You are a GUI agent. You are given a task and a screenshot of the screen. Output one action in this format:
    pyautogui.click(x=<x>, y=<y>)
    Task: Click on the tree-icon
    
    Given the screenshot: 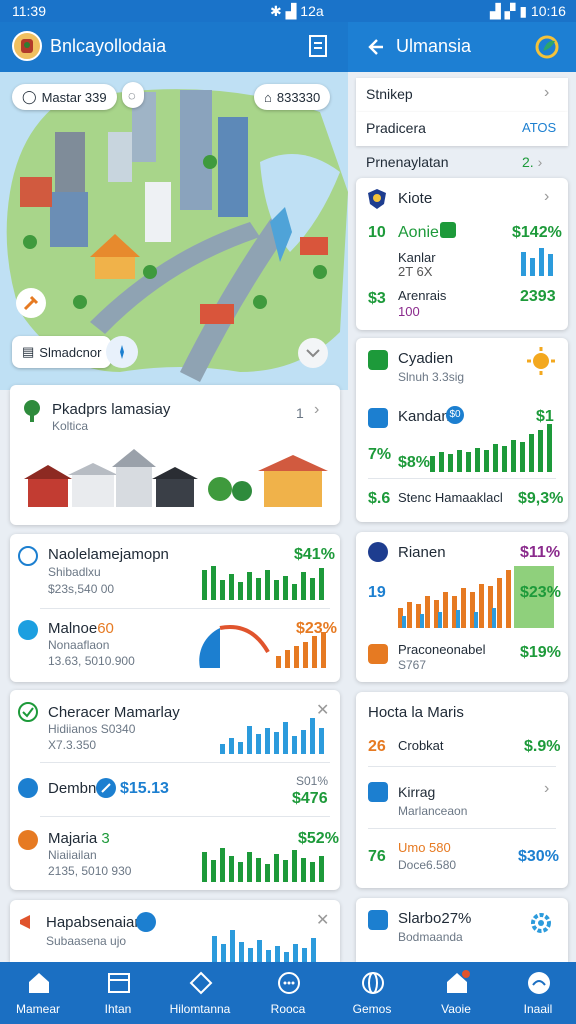 What is the action you would take?
    pyautogui.click(x=32, y=411)
    